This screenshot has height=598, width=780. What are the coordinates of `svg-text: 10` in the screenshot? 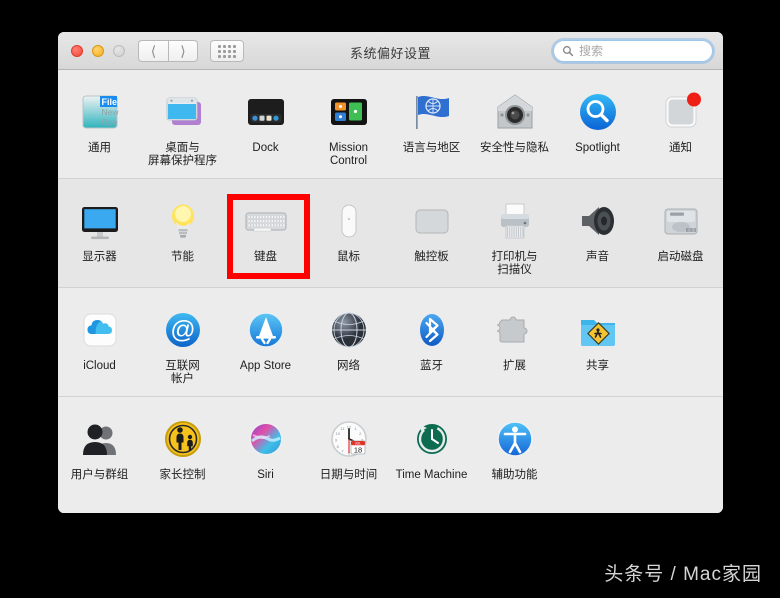 It's located at (337, 433).